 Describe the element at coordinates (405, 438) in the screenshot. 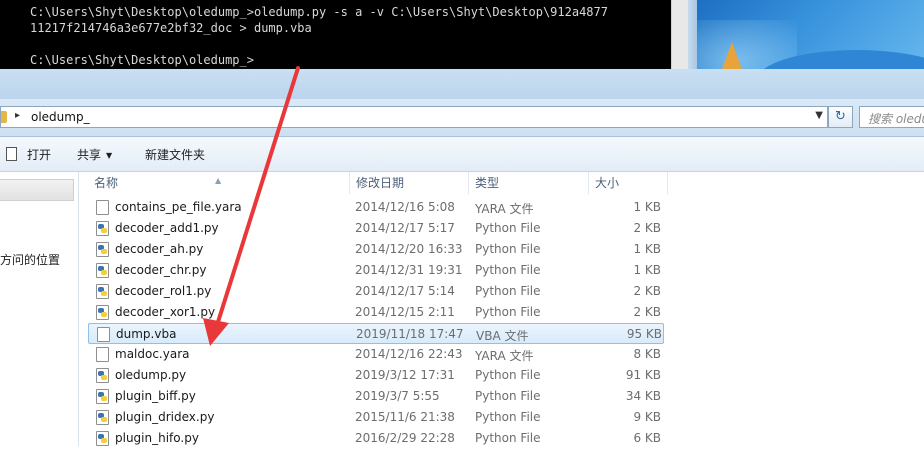

I see `file-modified-date: 2016/2/29 22:28` at that location.